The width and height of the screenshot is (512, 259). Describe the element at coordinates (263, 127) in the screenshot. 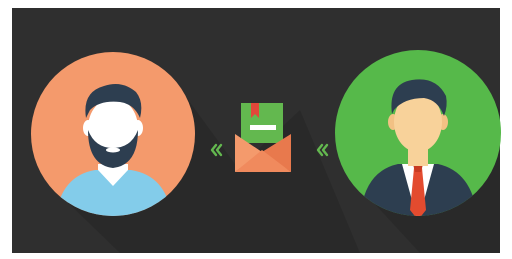

I see `envelope-label` at that location.